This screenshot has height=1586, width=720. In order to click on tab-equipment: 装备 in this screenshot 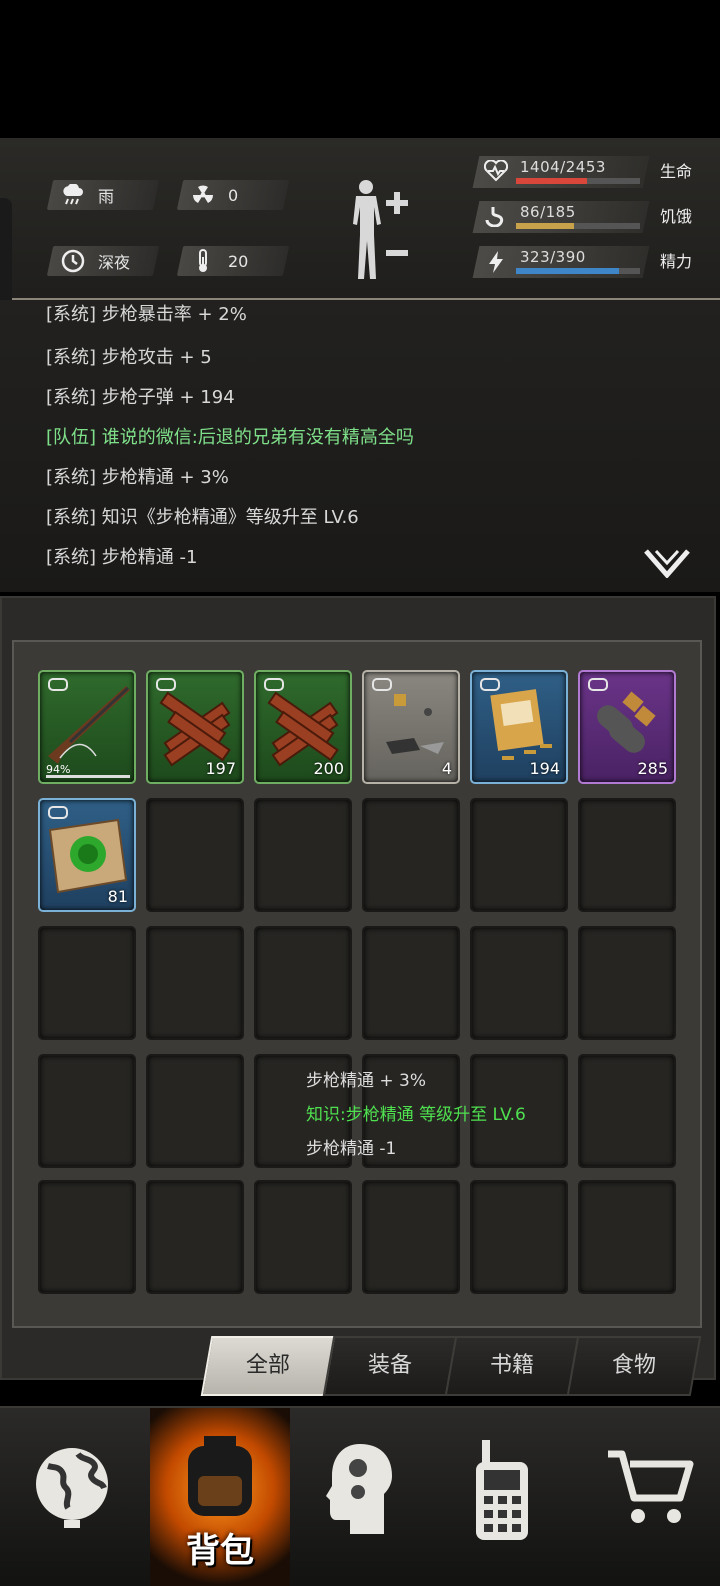, I will do `click(390, 1366)`.